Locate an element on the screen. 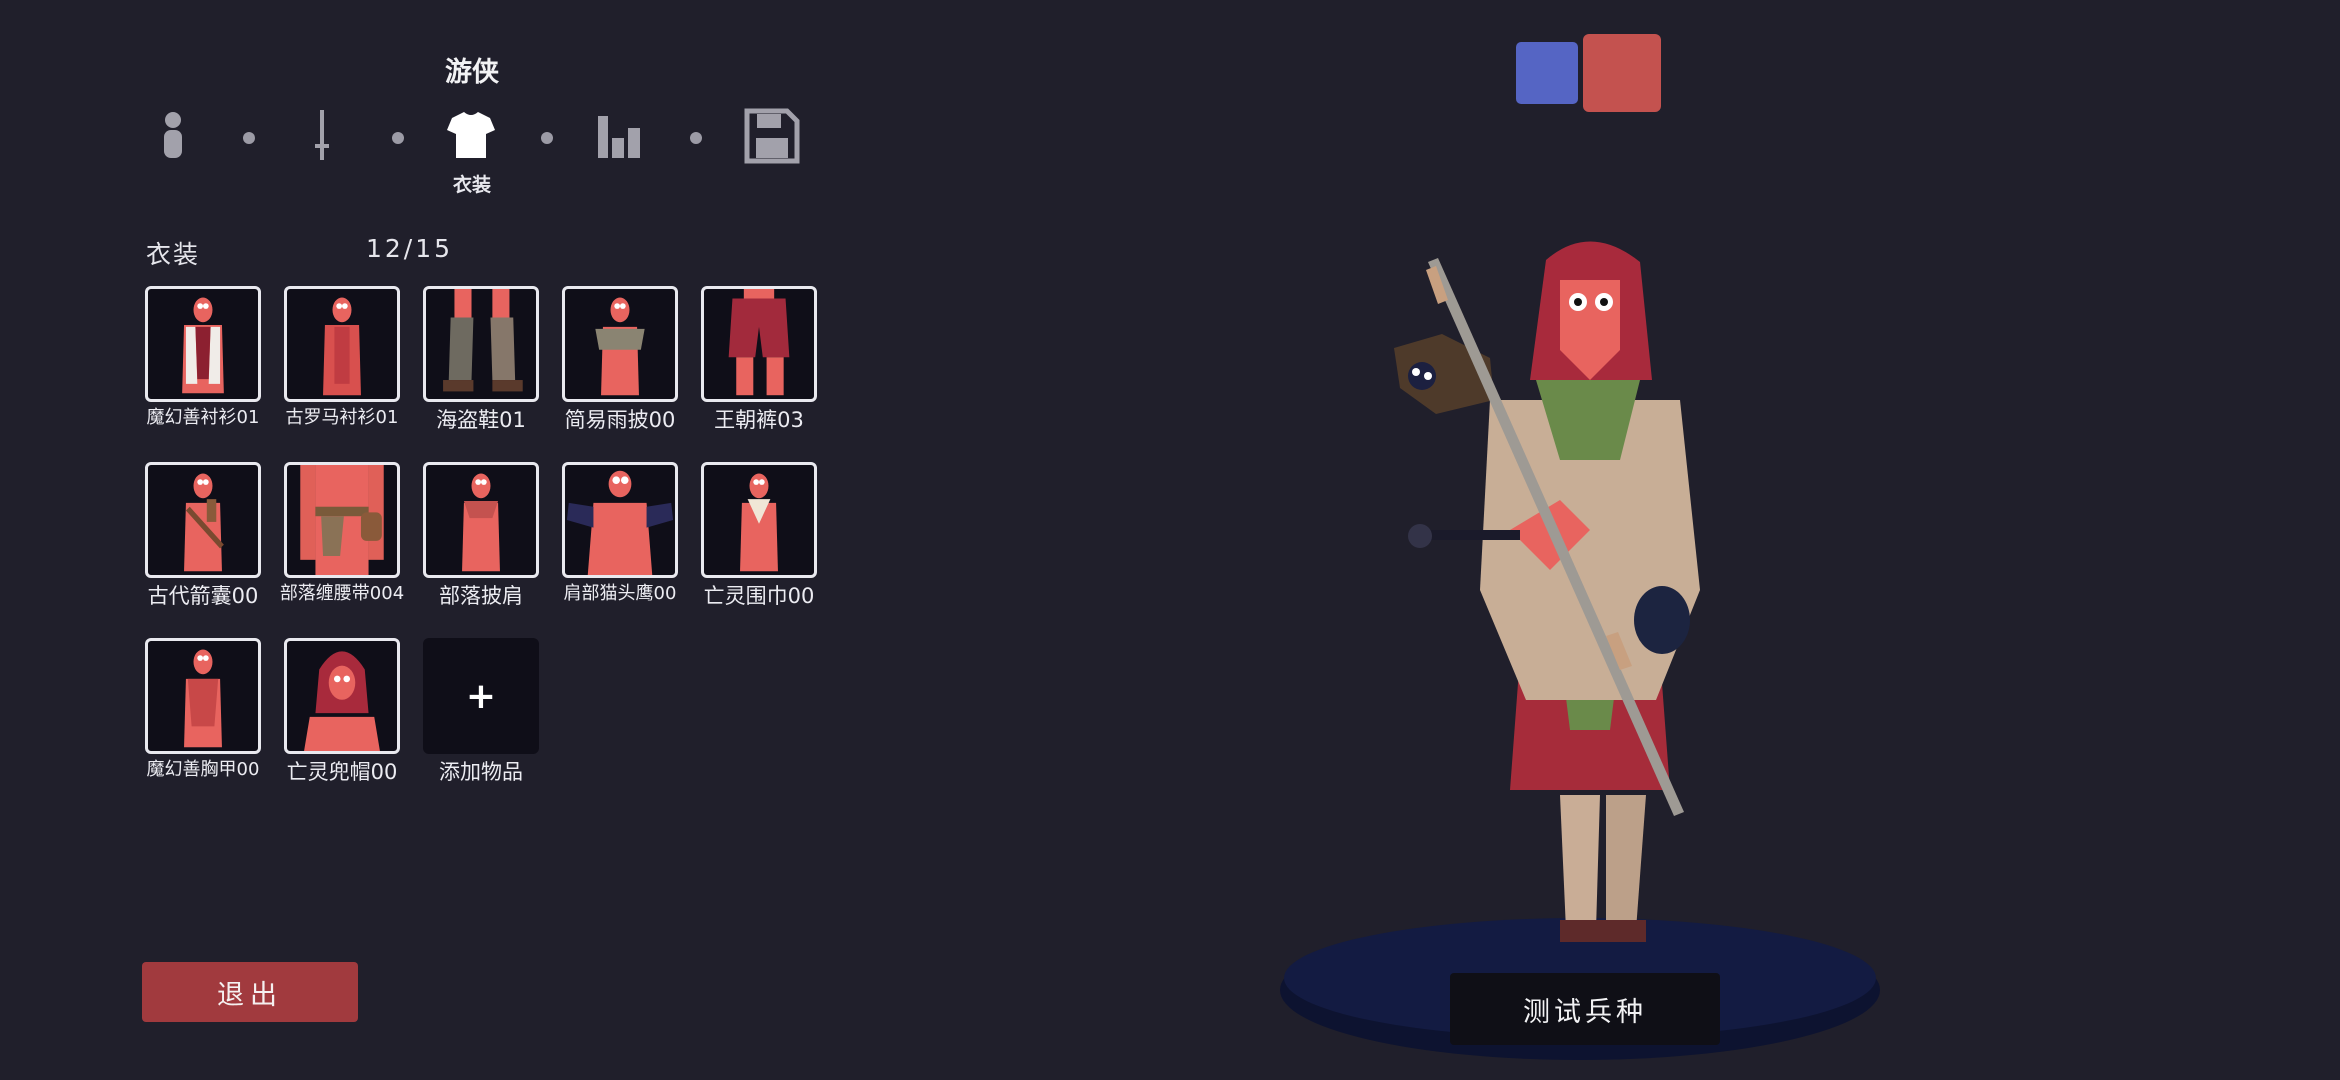 The height and width of the screenshot is (1080, 2340). team-blue-swatch is located at coordinates (1547, 73).